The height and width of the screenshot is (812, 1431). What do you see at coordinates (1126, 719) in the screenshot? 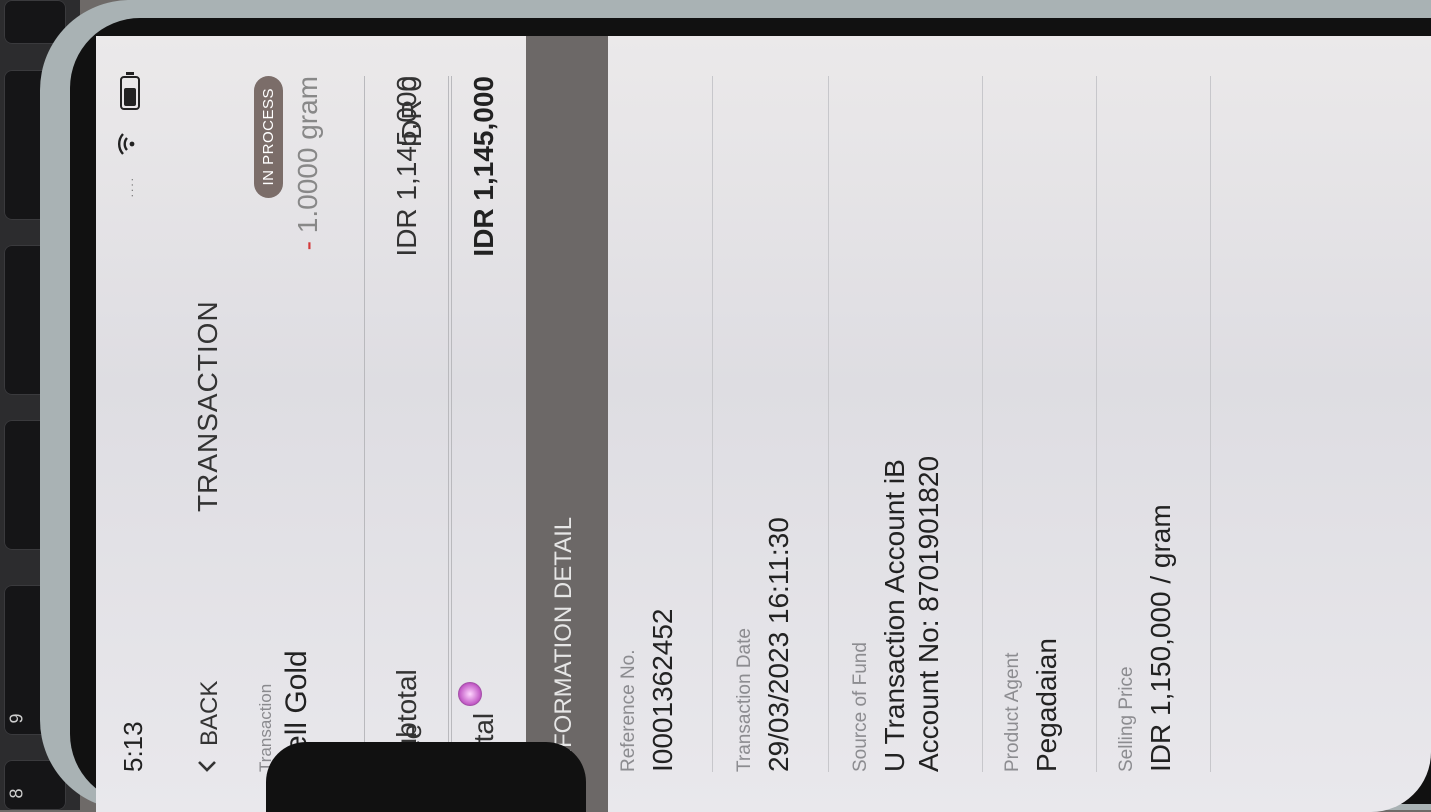
I see `selling-price-label: Selling Price` at bounding box center [1126, 719].